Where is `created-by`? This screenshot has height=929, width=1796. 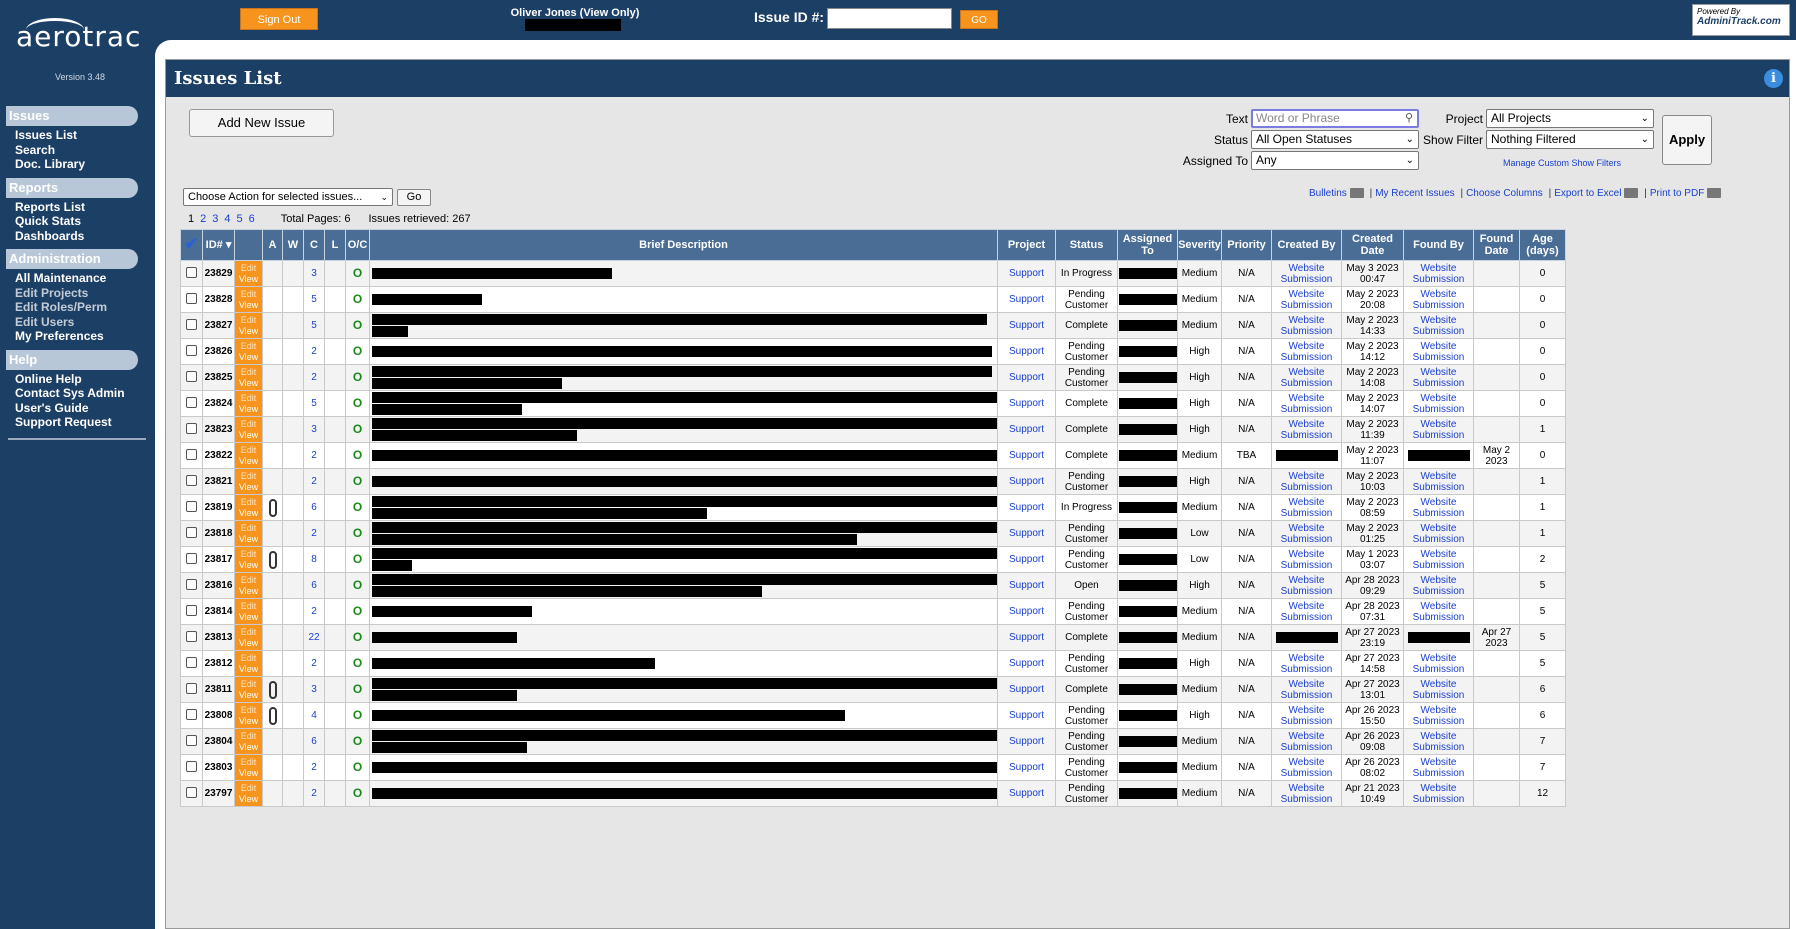 created-by is located at coordinates (1306, 455).